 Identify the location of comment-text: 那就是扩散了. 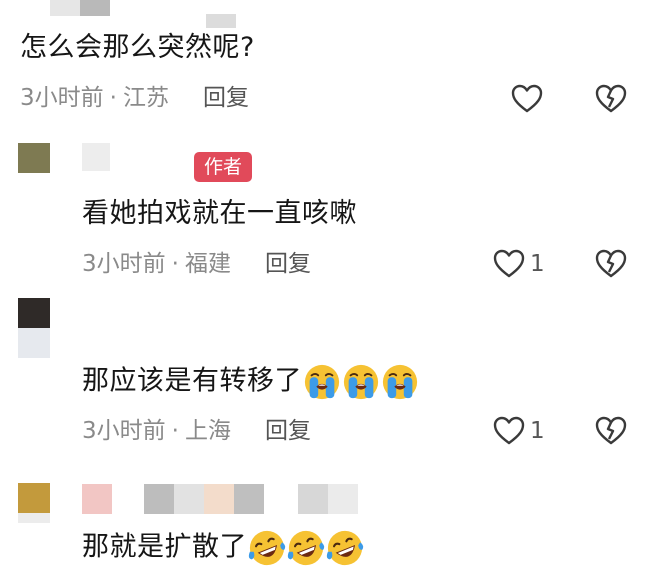
(223, 548).